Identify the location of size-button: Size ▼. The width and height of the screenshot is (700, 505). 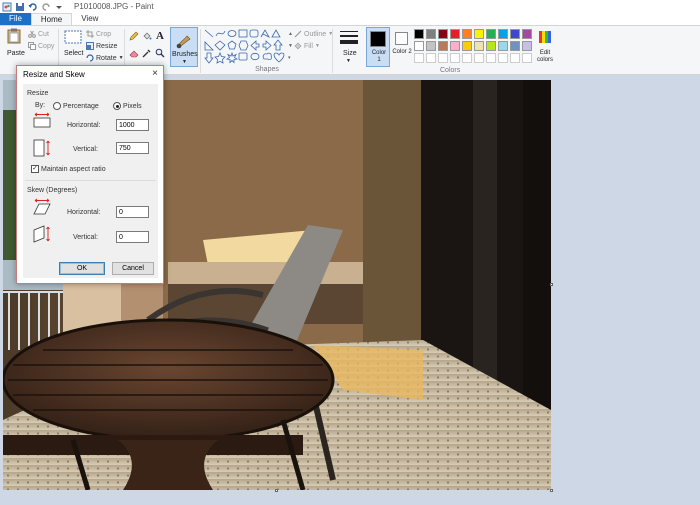
(349, 47).